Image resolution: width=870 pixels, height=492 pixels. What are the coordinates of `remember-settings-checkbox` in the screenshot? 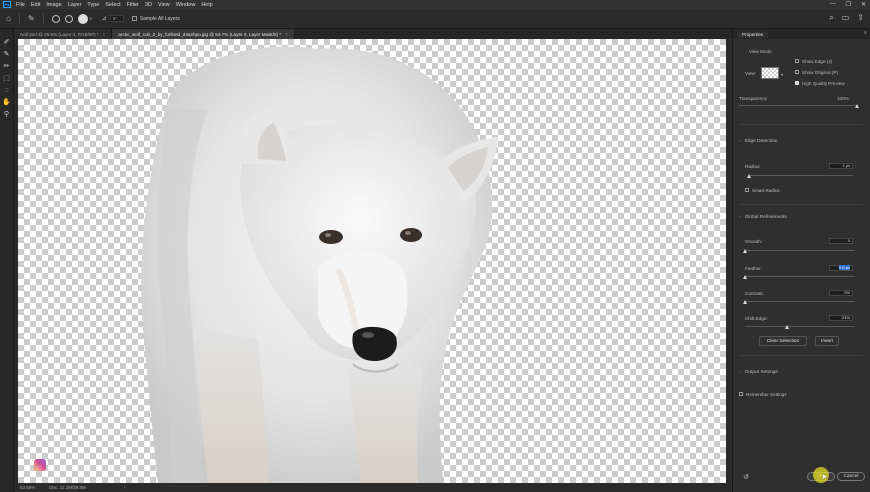 It's located at (741, 394).